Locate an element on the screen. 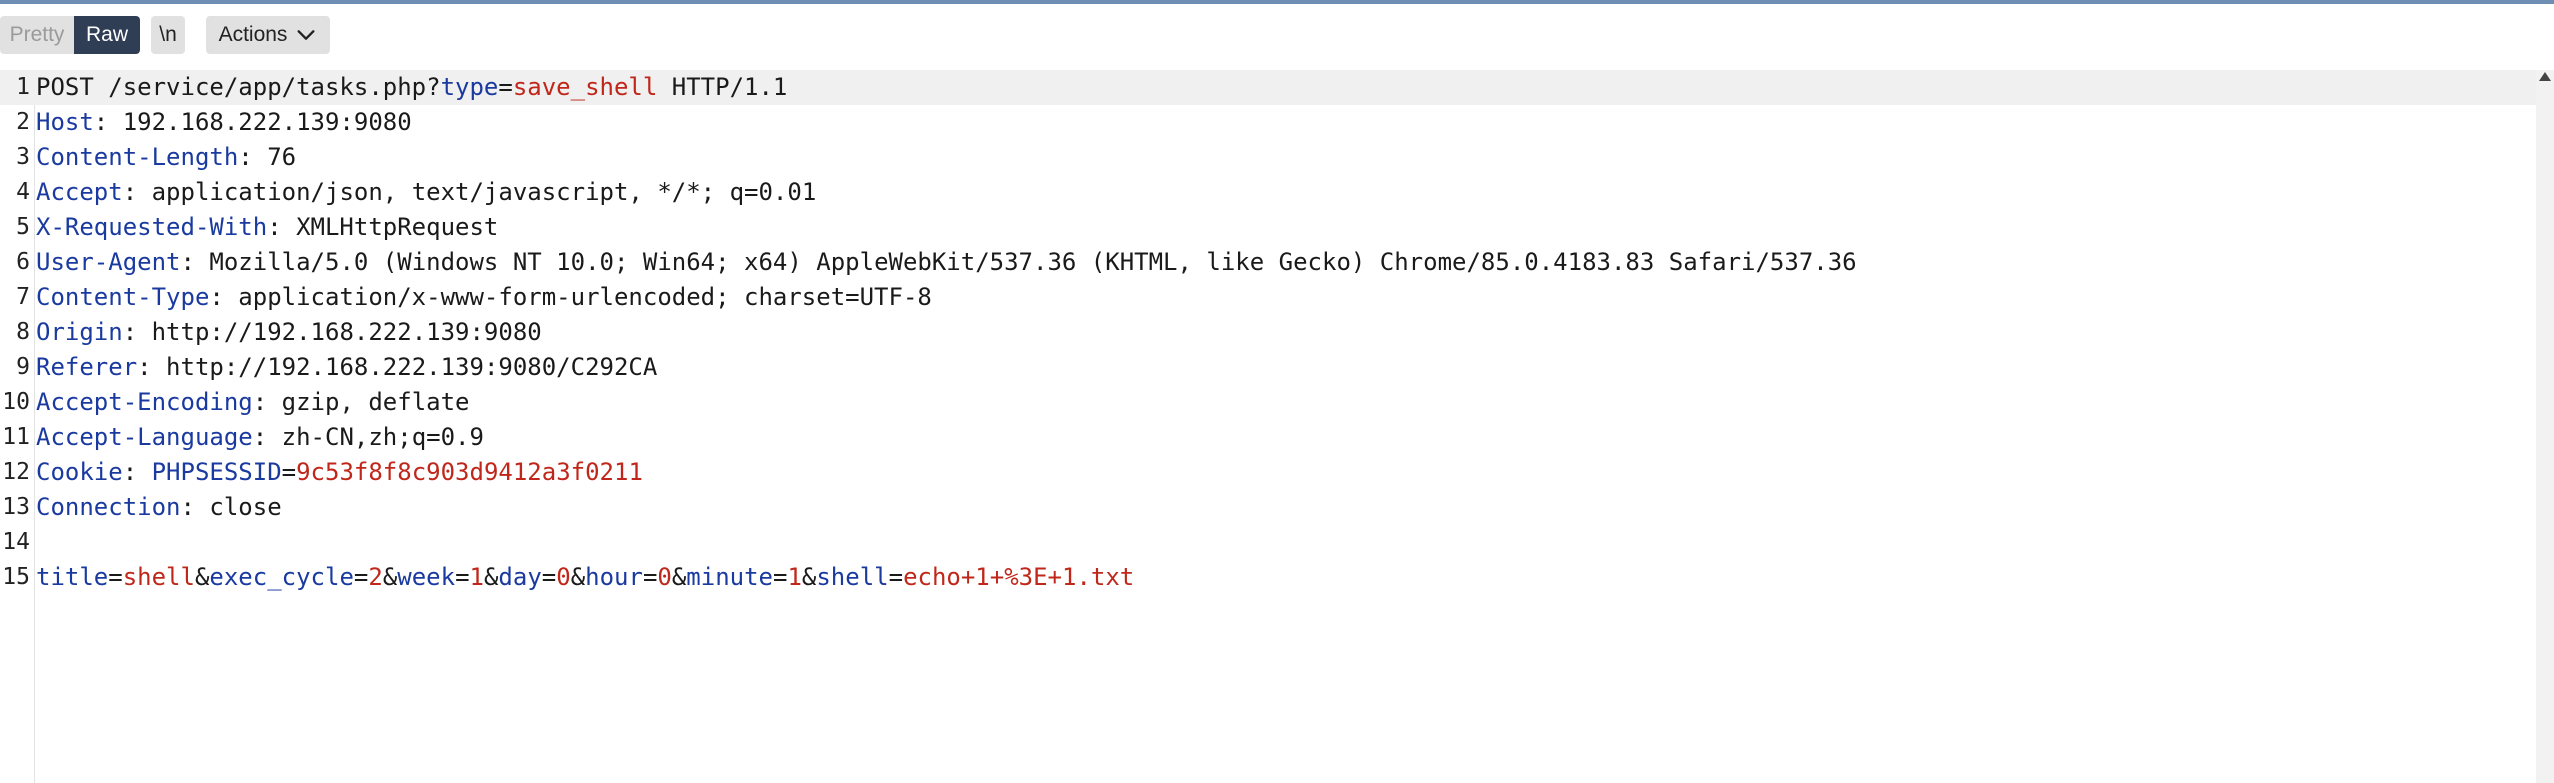  token-value: 0 is located at coordinates (664, 577).